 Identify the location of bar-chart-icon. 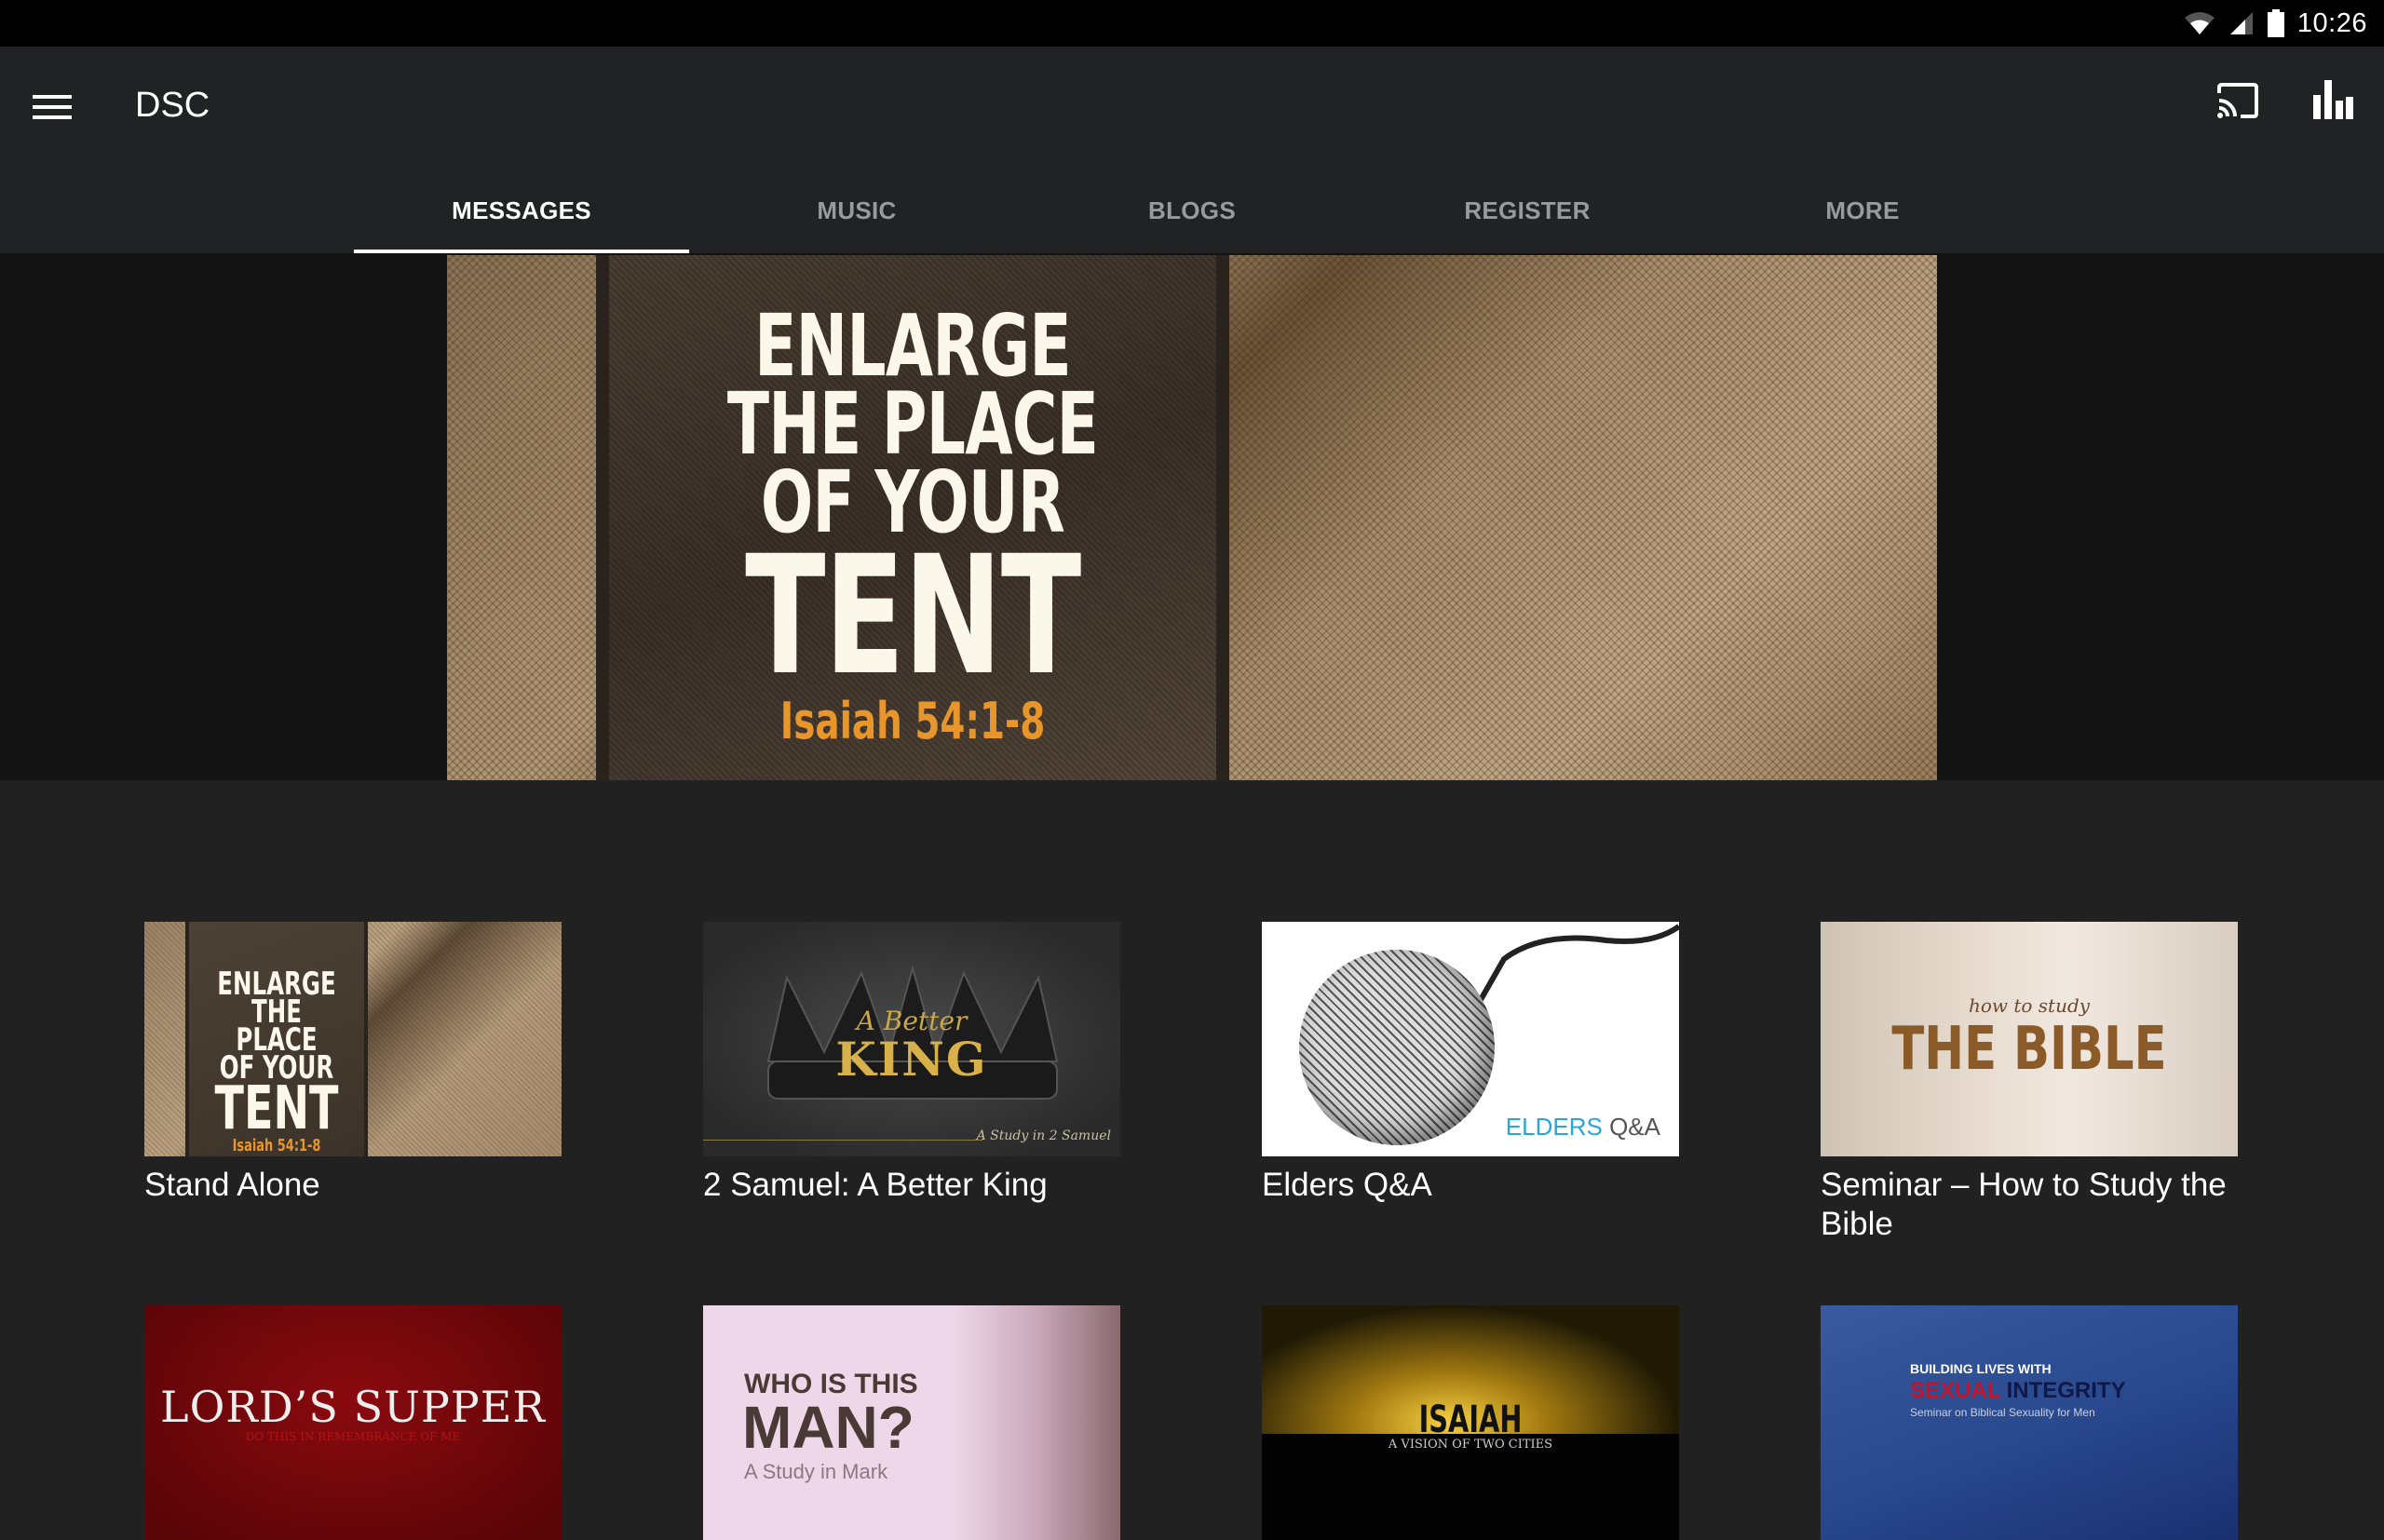
(2333, 100).